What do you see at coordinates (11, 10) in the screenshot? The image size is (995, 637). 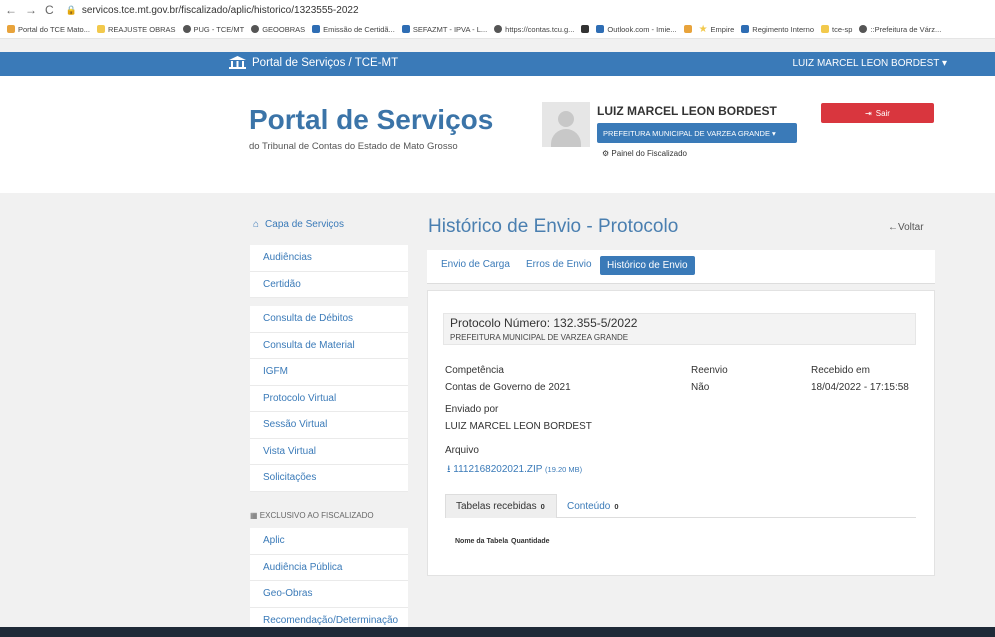 I see `back-arrow-icon: ←` at bounding box center [11, 10].